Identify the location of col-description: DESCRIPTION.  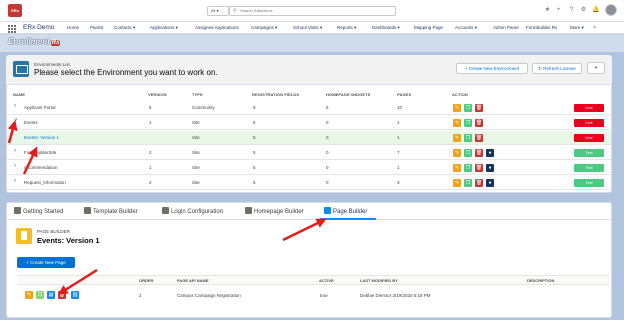
(540, 280).